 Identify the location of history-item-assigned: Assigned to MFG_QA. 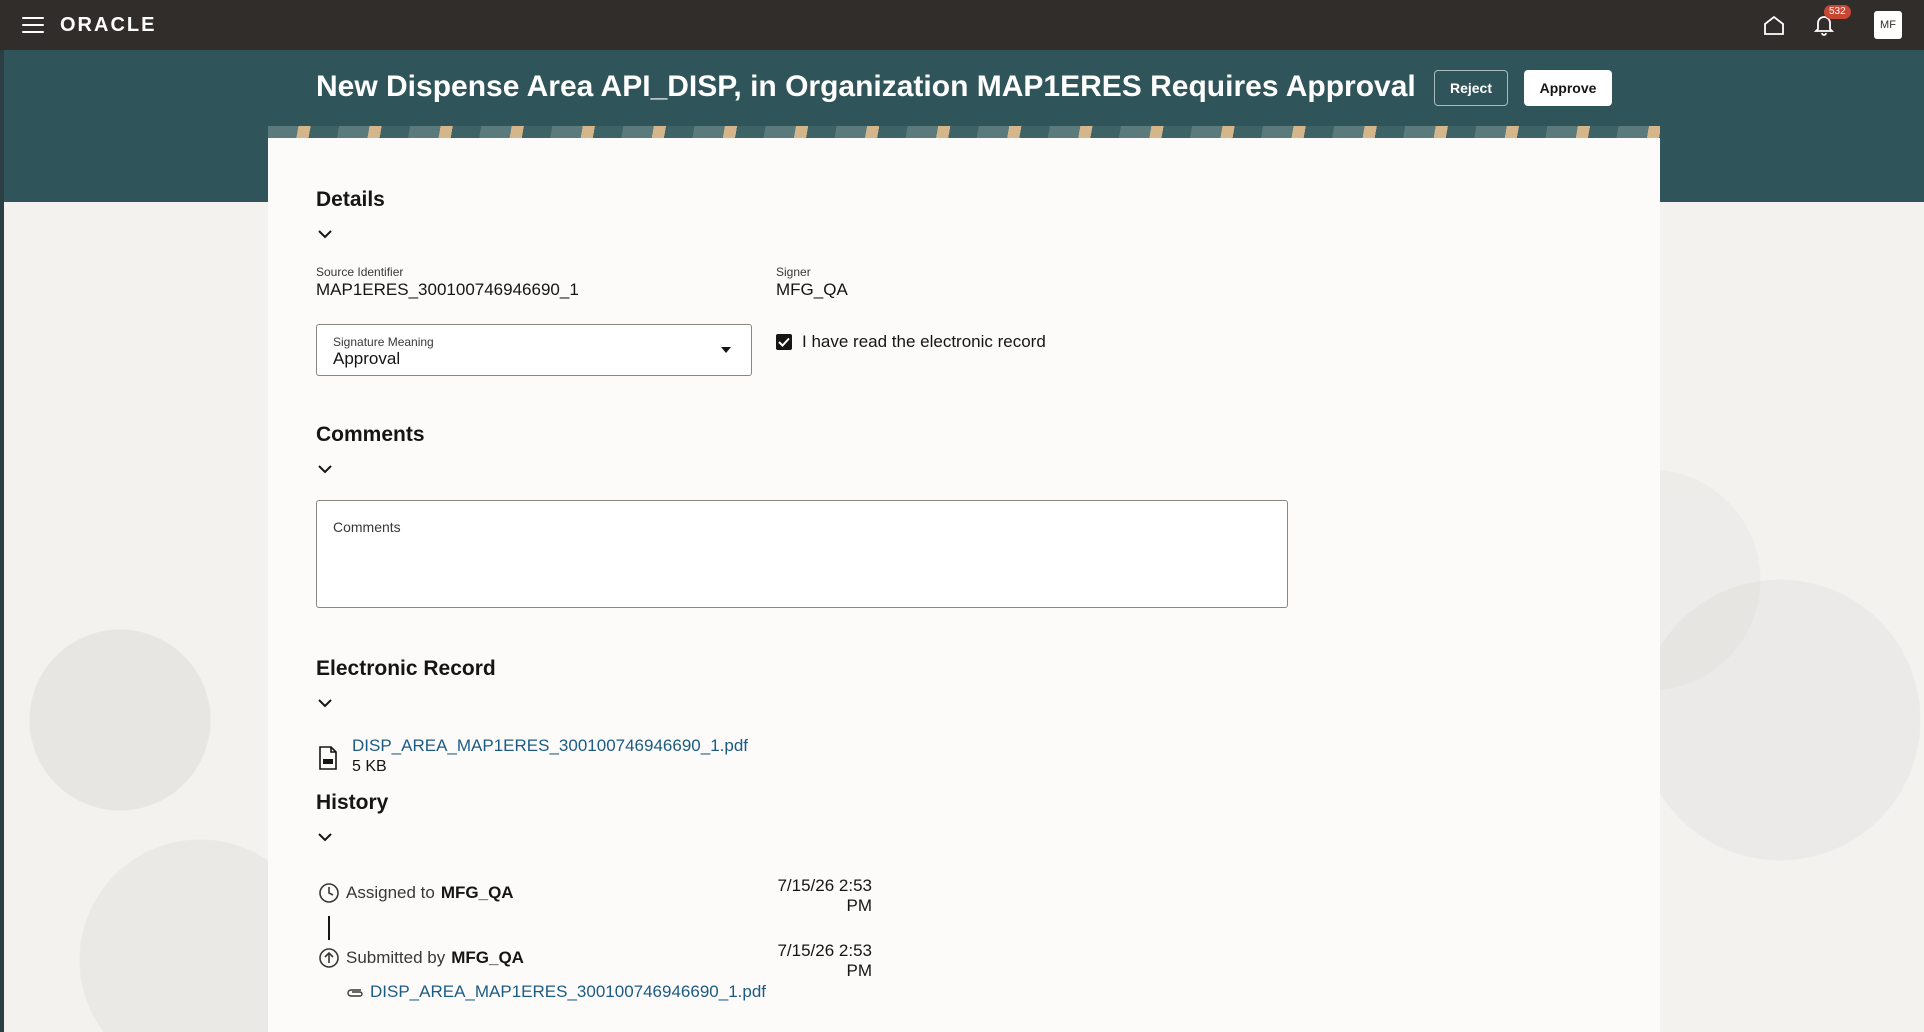
(416, 893).